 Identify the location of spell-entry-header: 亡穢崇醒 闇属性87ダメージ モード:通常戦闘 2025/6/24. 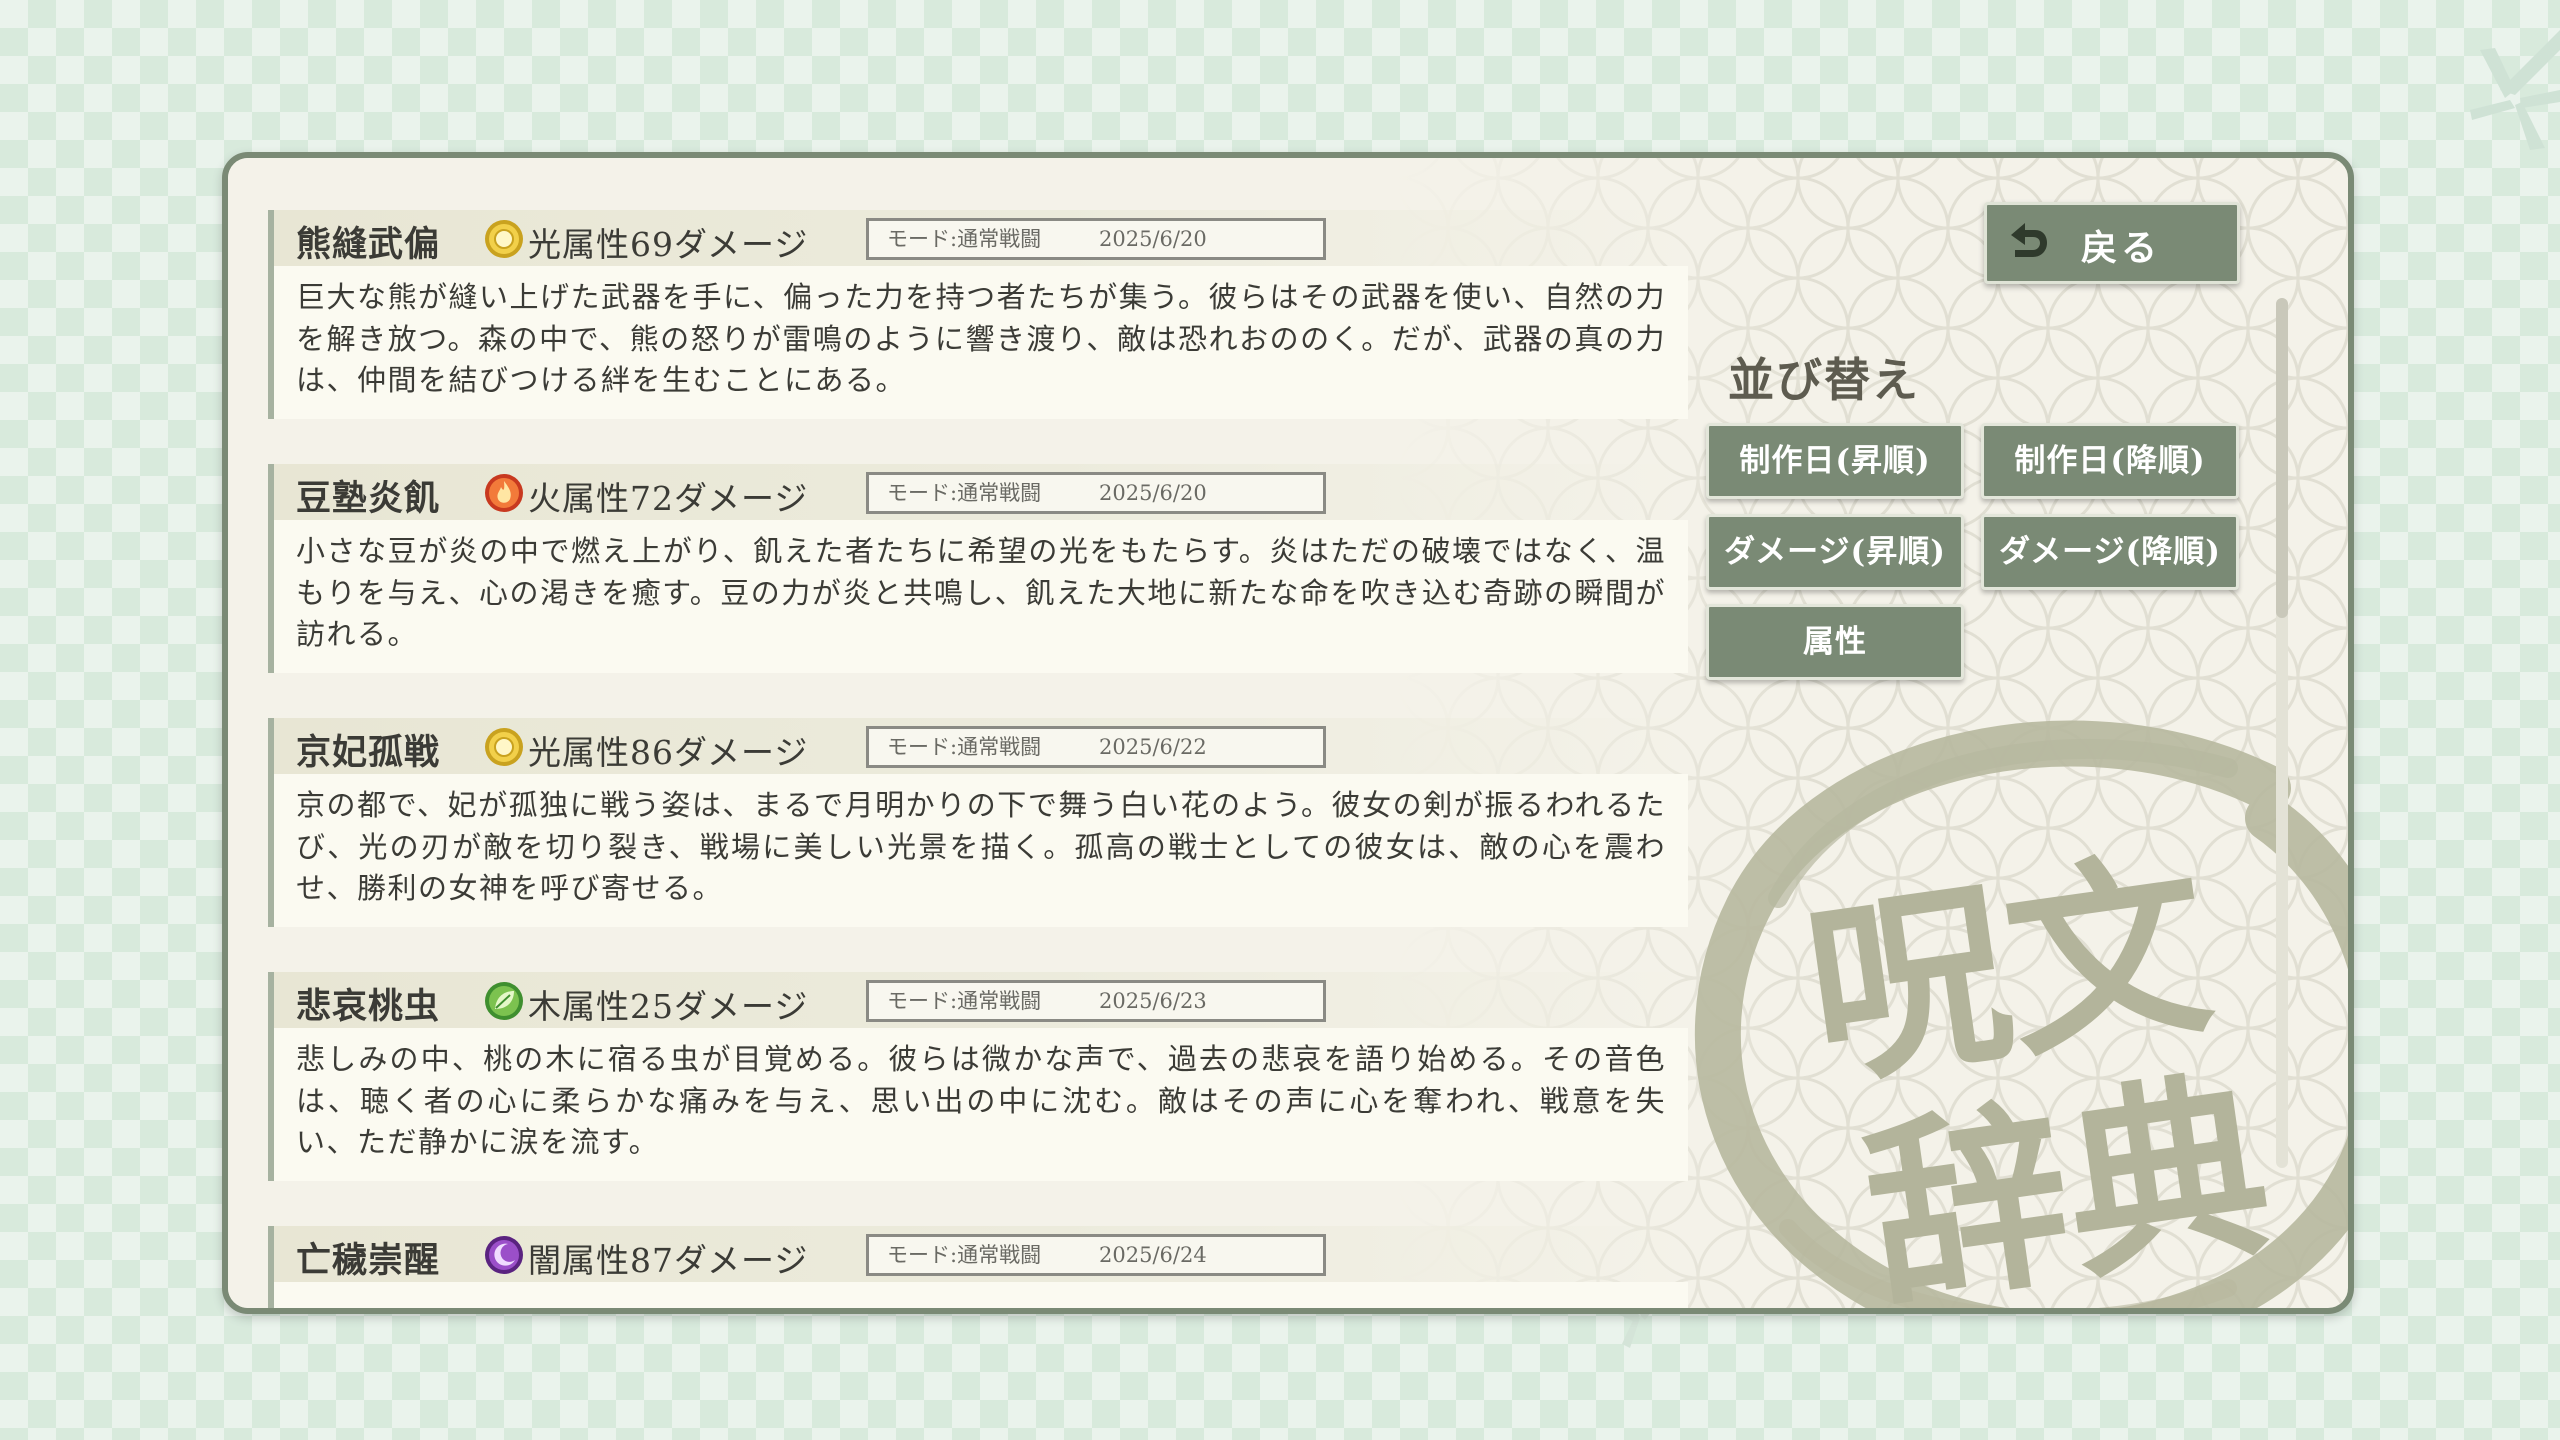
(981, 1254).